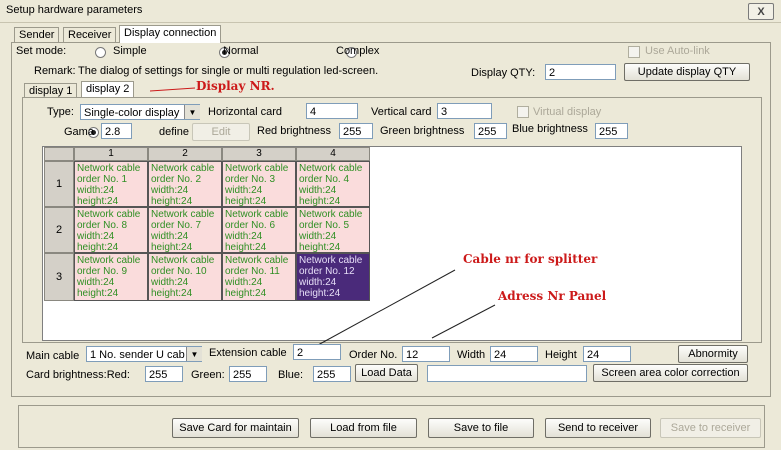  I want to click on grid-row-header: 3, so click(59, 277).